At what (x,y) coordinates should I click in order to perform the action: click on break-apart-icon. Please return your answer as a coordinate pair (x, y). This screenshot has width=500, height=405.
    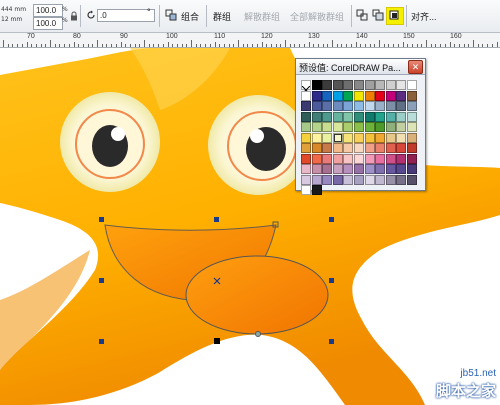
    Looking at the image, I should click on (378, 15).